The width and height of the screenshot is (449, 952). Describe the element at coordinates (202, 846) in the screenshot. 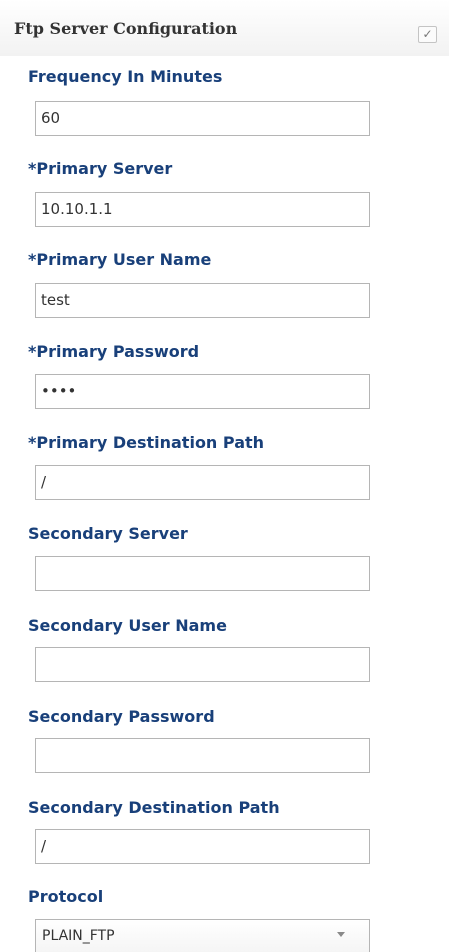

I see `secondary-path-input: /` at that location.